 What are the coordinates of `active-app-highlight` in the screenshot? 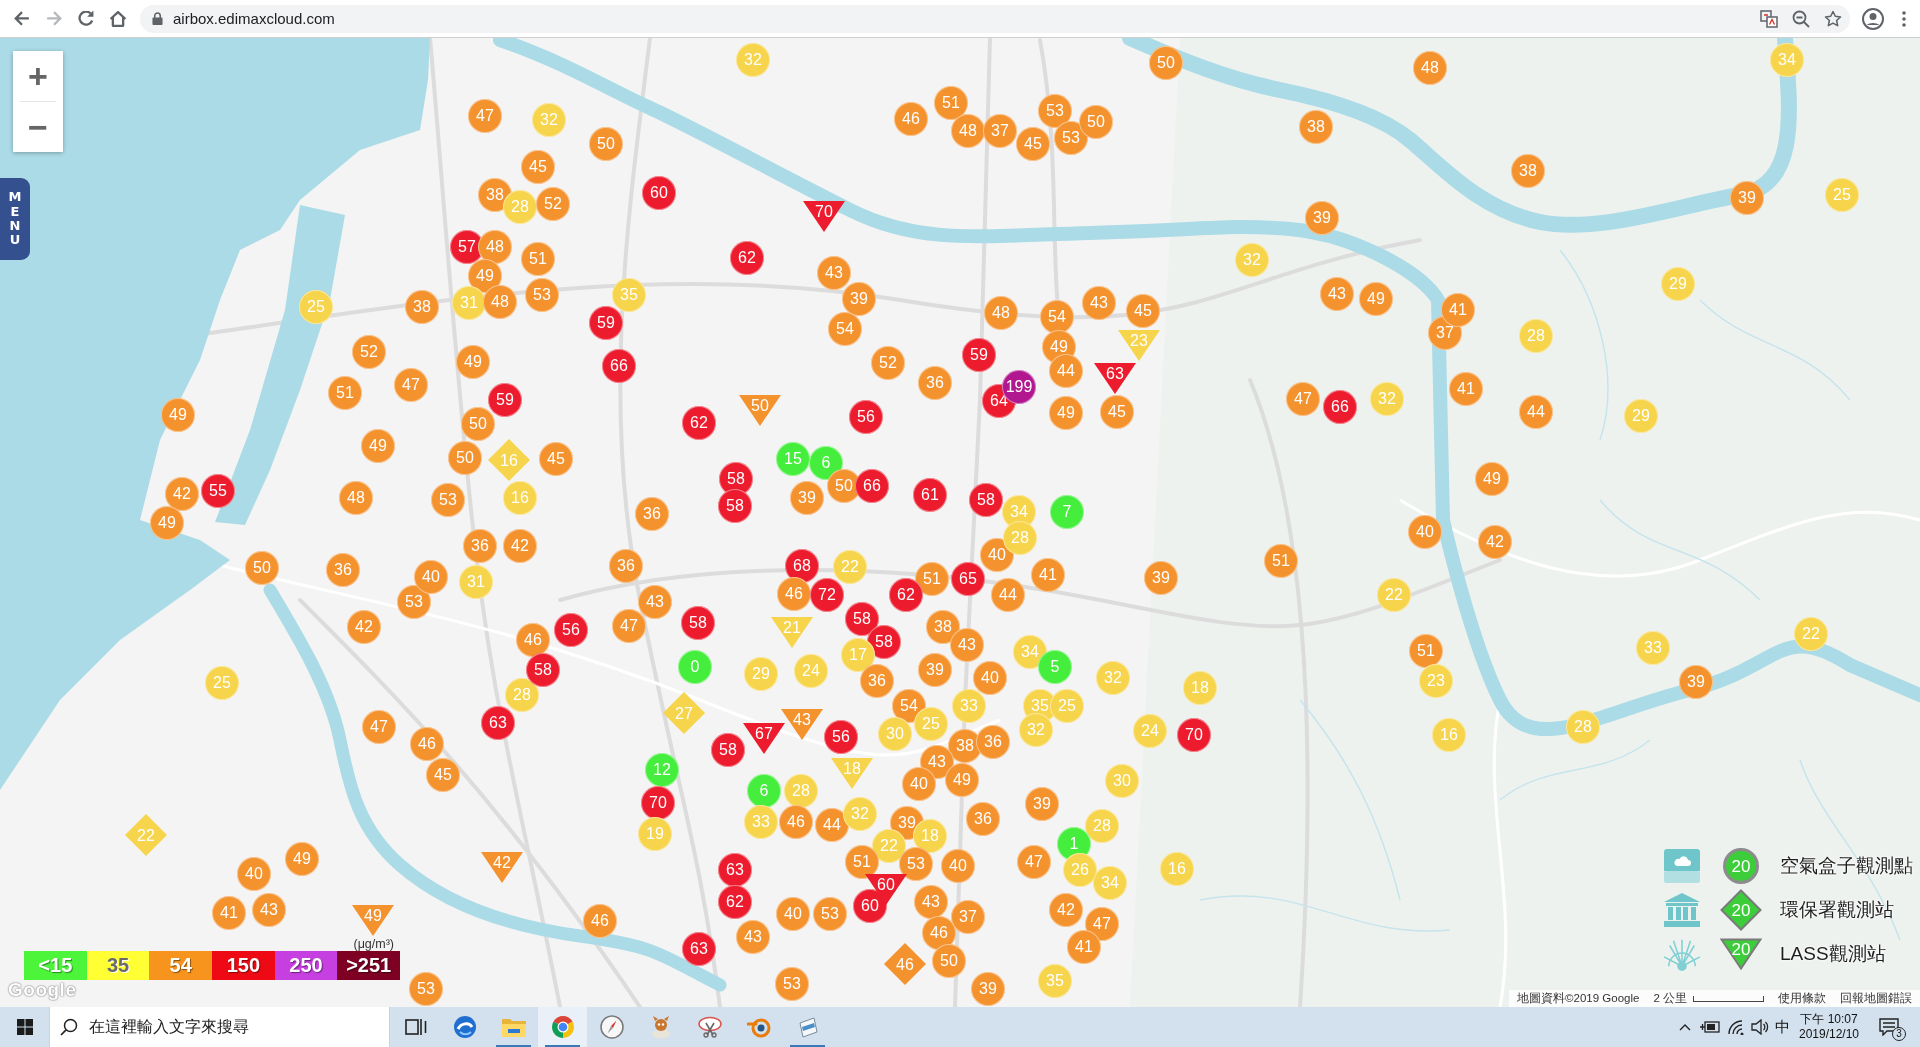 It's located at (562, 1027).